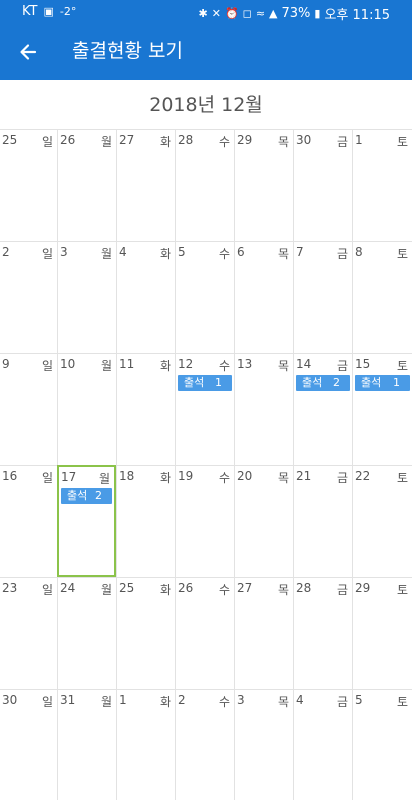 The height and width of the screenshot is (800, 412). What do you see at coordinates (86, 185) in the screenshot?
I see `calendar-day-cell: 26 월` at bounding box center [86, 185].